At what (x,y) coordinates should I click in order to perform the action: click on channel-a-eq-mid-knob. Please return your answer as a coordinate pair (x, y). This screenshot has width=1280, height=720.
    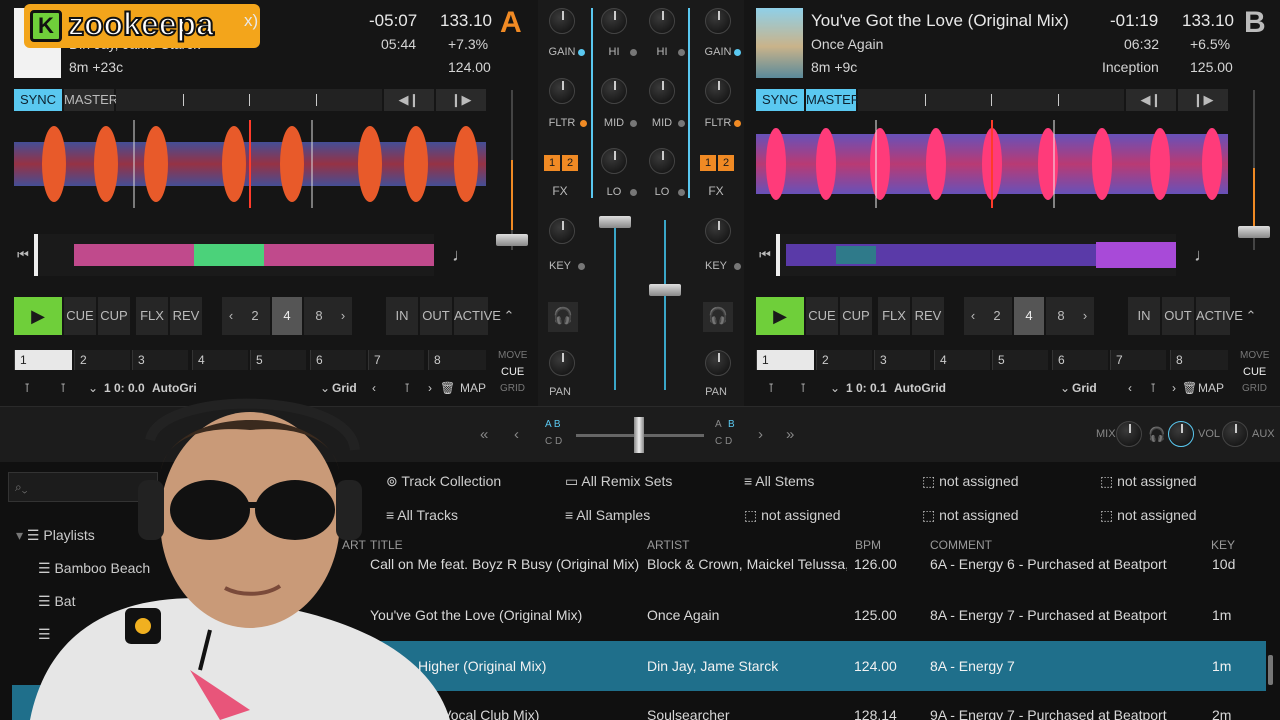
    Looking at the image, I should click on (614, 91).